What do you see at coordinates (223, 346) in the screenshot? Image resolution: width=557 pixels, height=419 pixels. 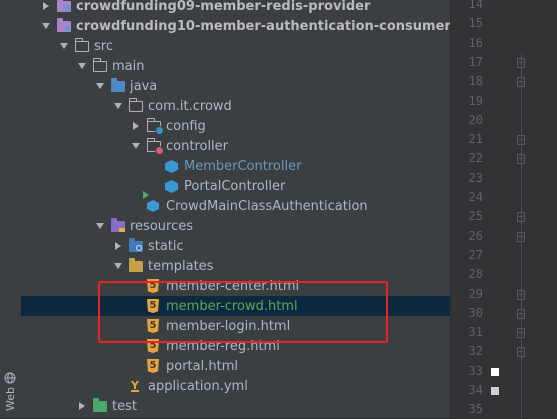 I see `tree-row-label: member-reg.html` at bounding box center [223, 346].